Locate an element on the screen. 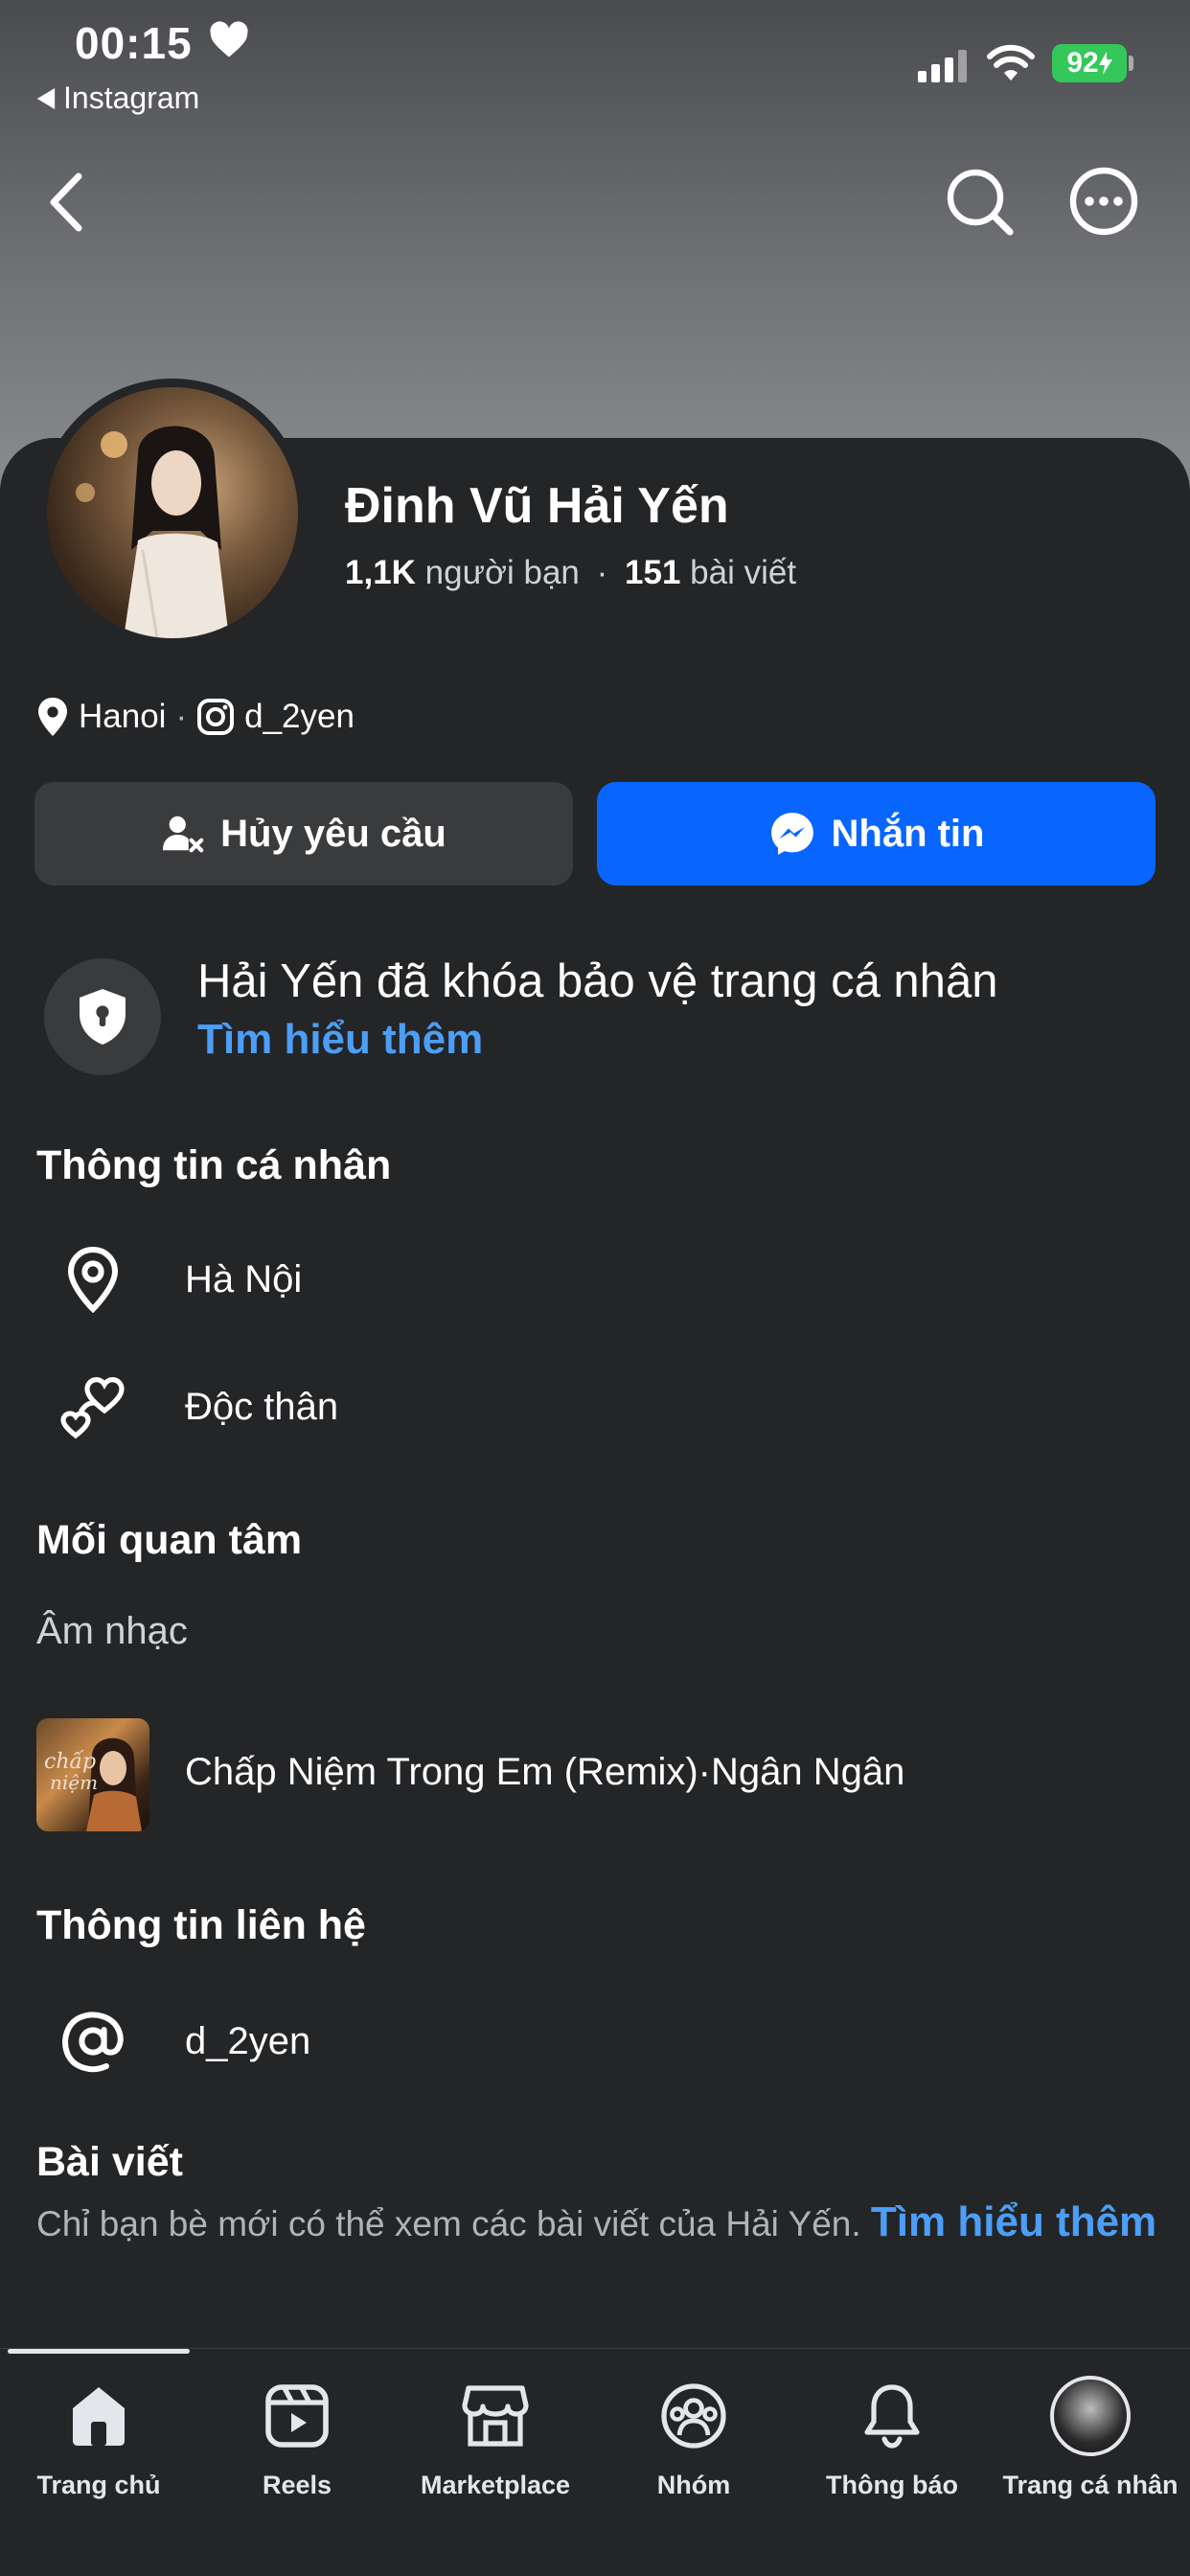 The image size is (1190, 2576). instagram-icon is located at coordinates (216, 717).